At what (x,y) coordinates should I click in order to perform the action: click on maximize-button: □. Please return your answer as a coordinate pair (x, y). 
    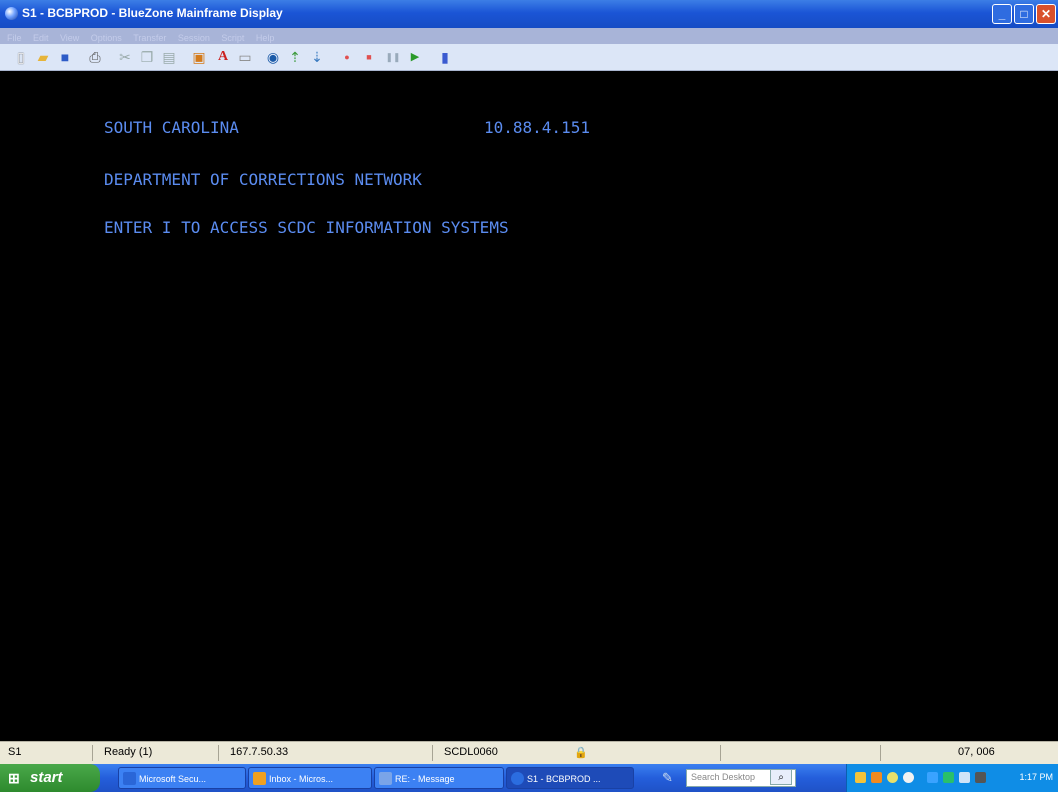
    Looking at the image, I should click on (1024, 14).